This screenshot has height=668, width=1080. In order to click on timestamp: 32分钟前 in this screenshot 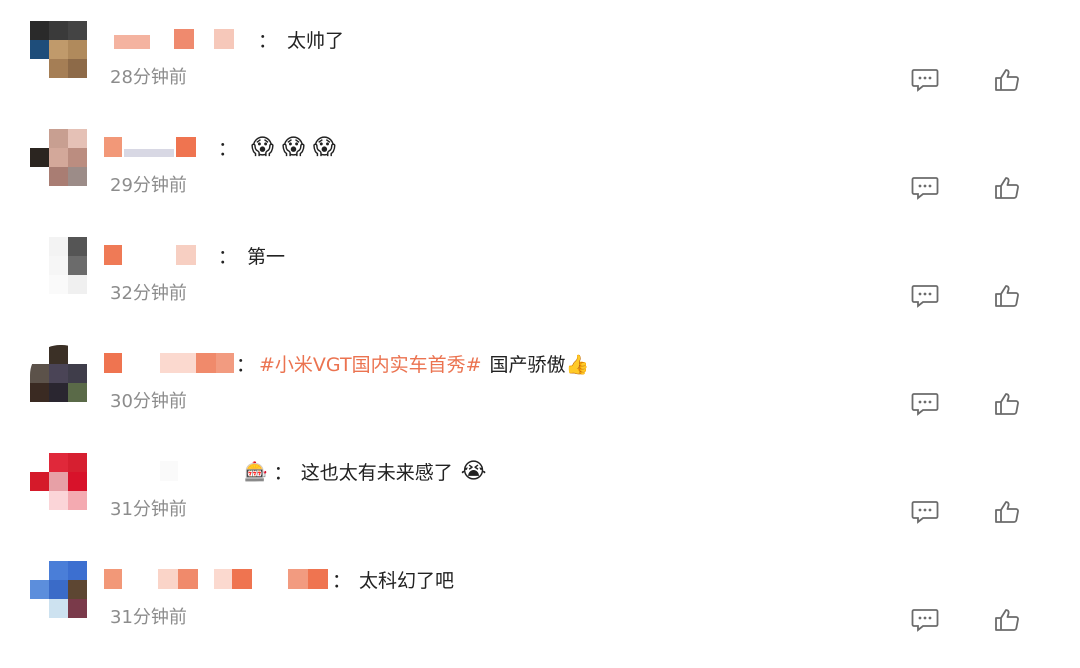, I will do `click(148, 293)`.